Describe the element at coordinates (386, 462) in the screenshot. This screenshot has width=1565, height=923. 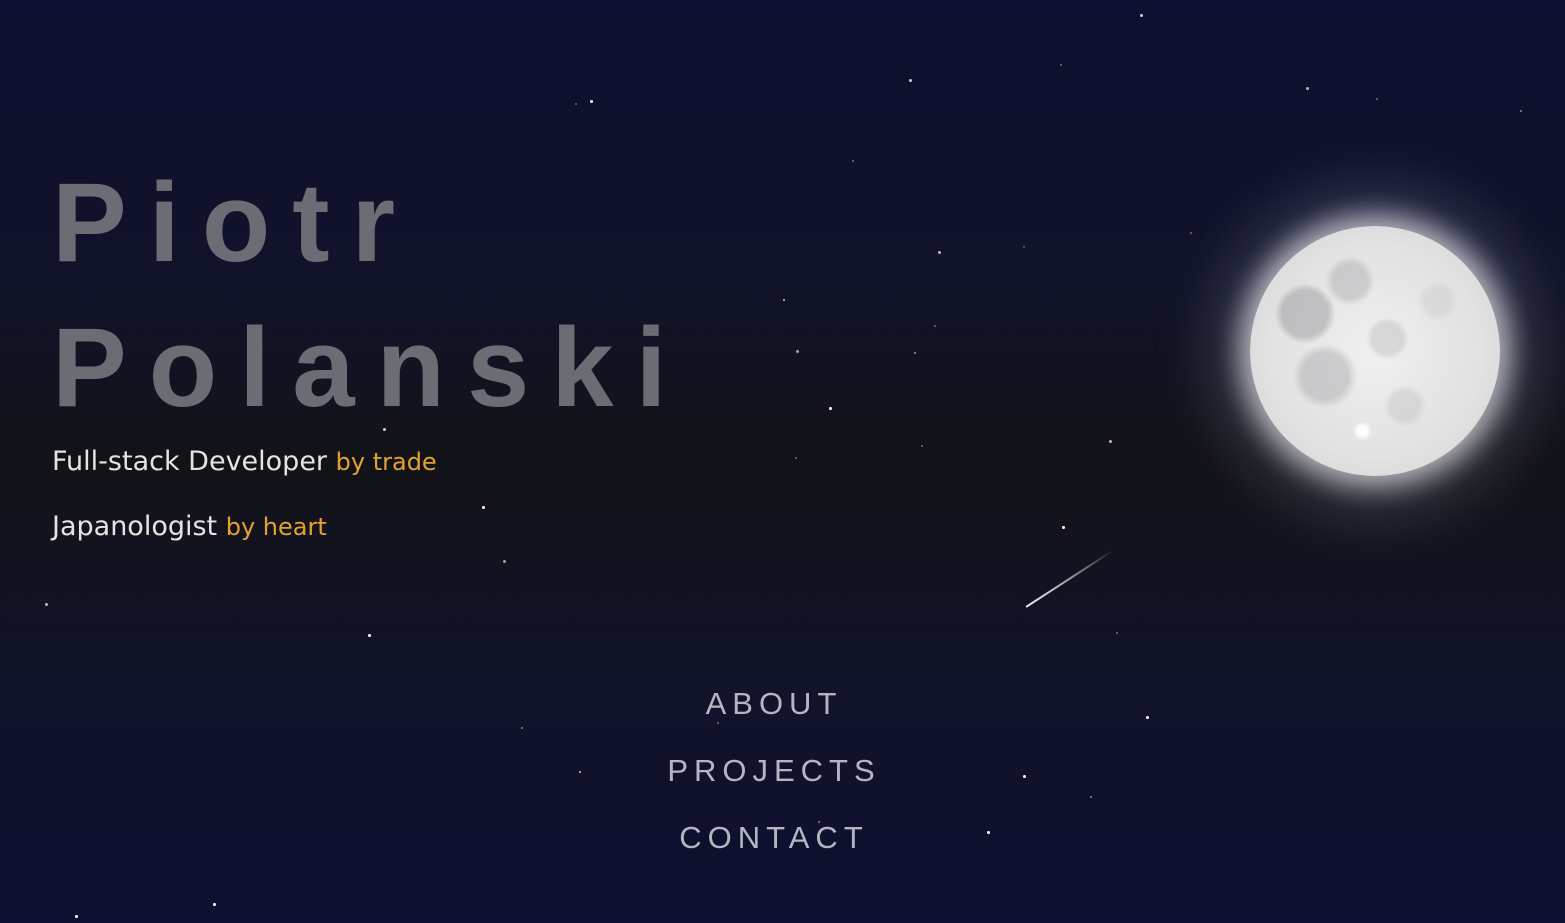
I see `tagline-accent: by trade` at that location.